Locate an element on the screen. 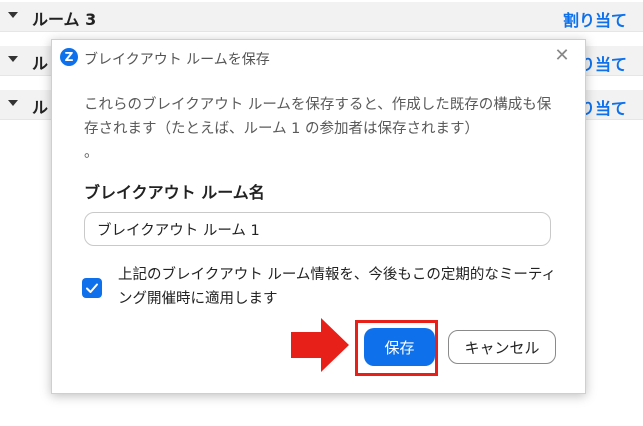 The height and width of the screenshot is (426, 643). close-icon: ✕ is located at coordinates (562, 56).